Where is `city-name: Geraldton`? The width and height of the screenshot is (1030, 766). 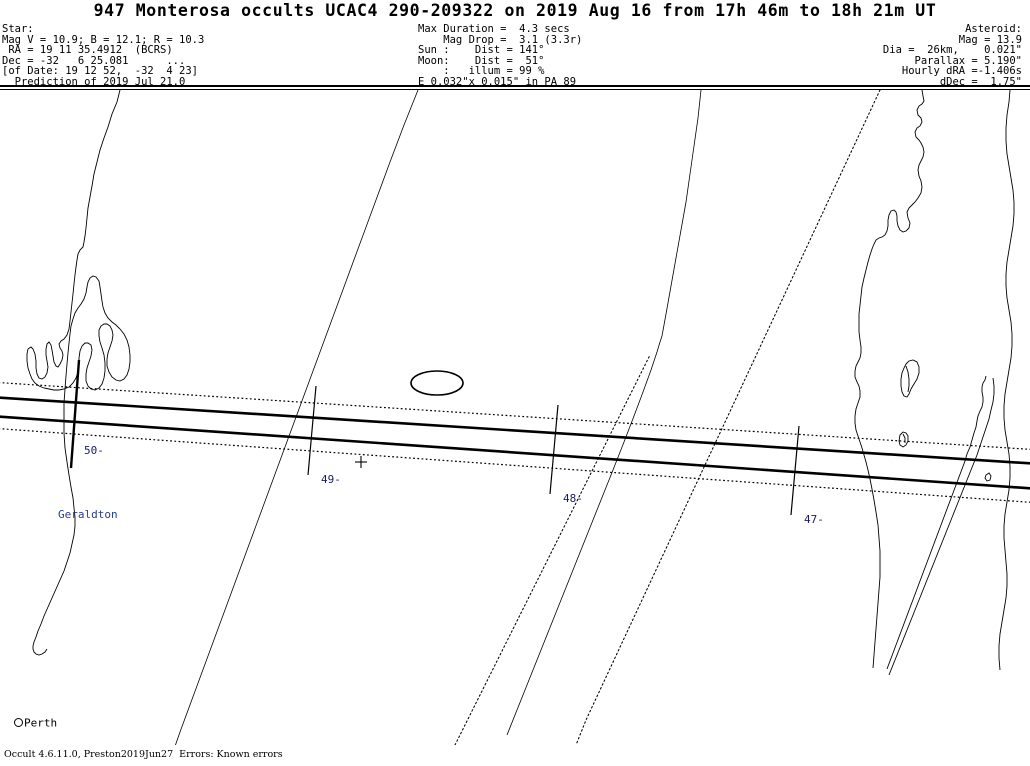
city-name: Geraldton is located at coordinates (88, 514).